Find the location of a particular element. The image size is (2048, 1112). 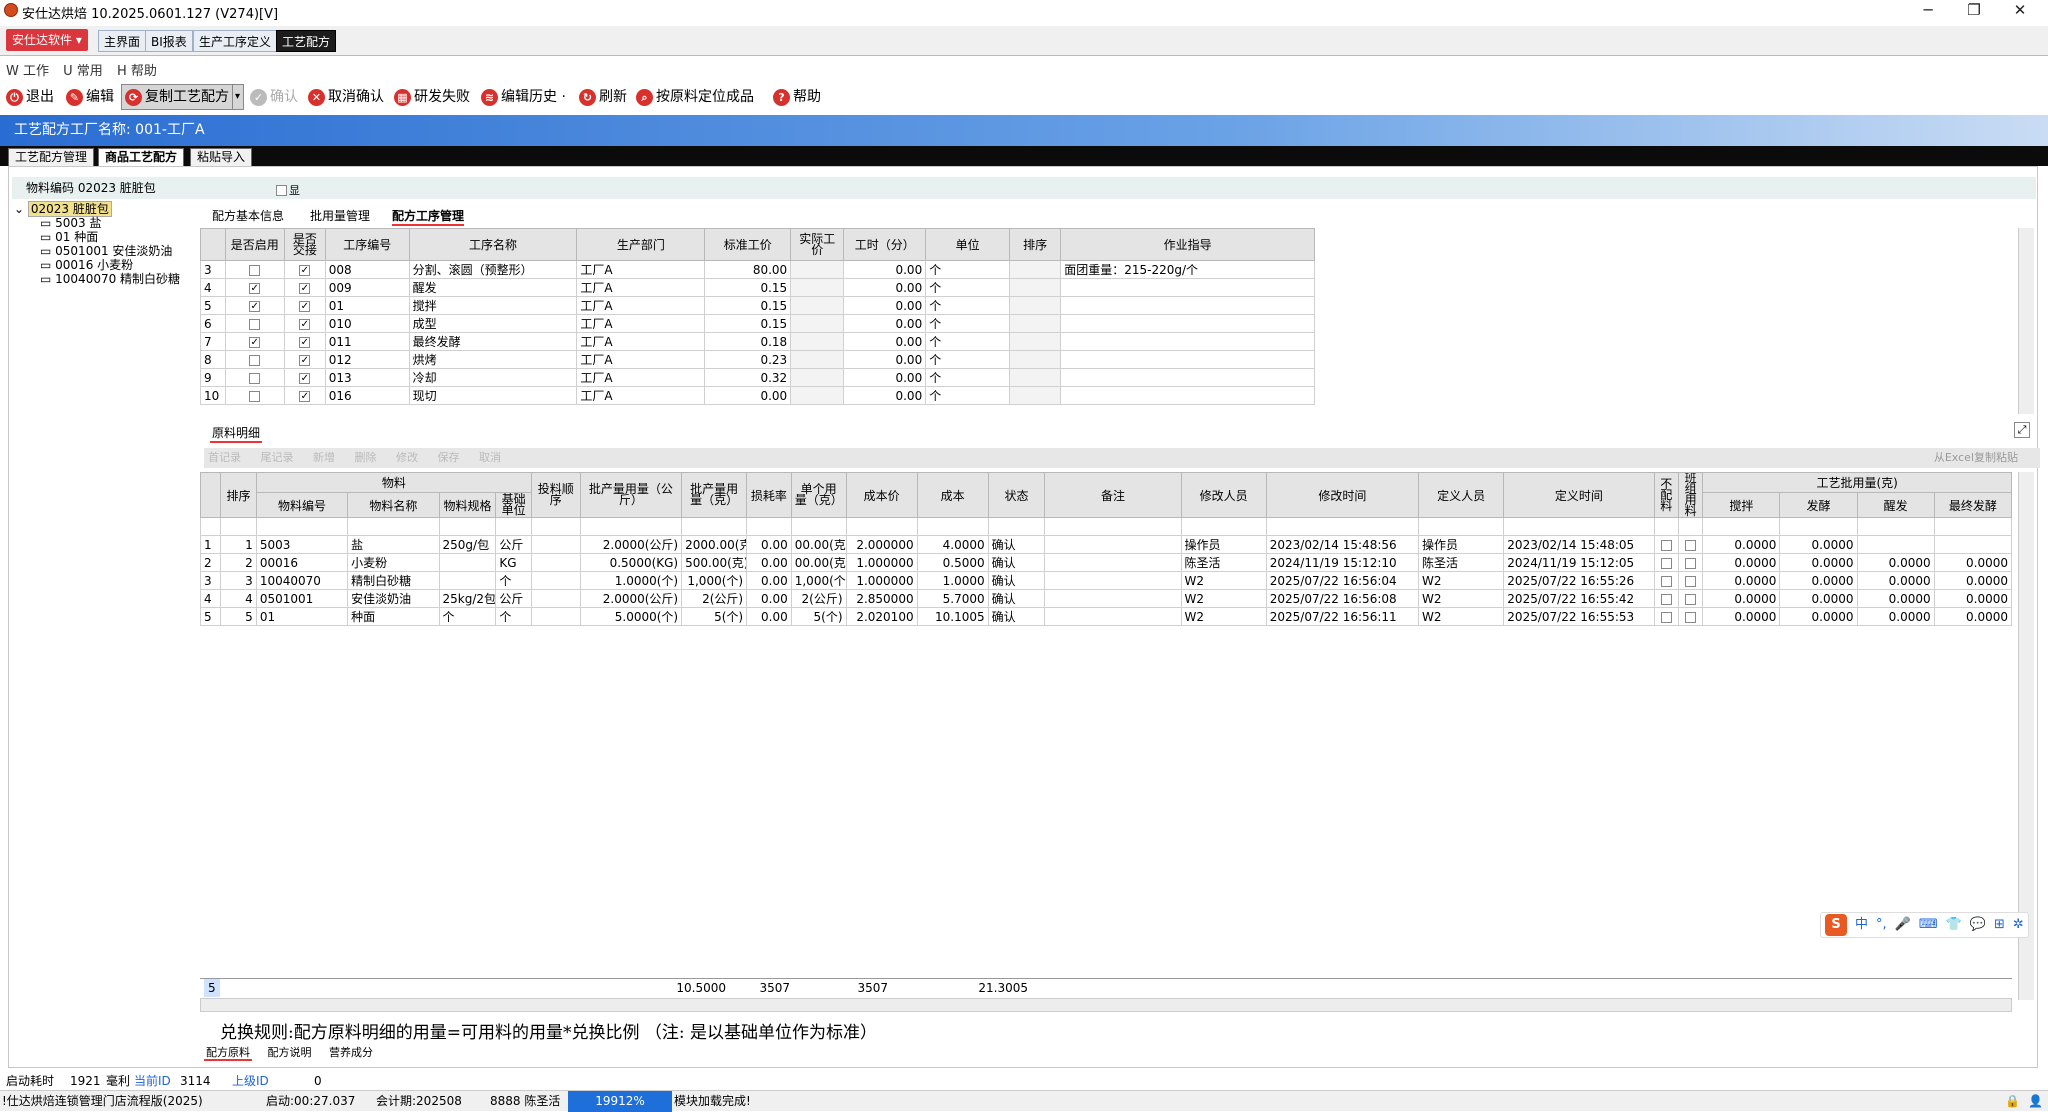

table-row: 7 ✓ ✓ 011 最终发酵 工厂A 0.18 0.00 个 is located at coordinates (757, 341).